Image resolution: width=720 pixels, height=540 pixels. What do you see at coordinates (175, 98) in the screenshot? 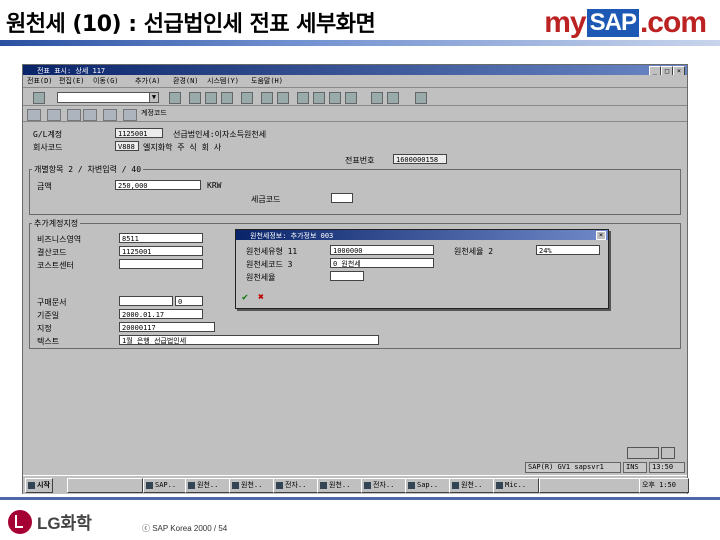
I see `save-icon` at bounding box center [175, 98].